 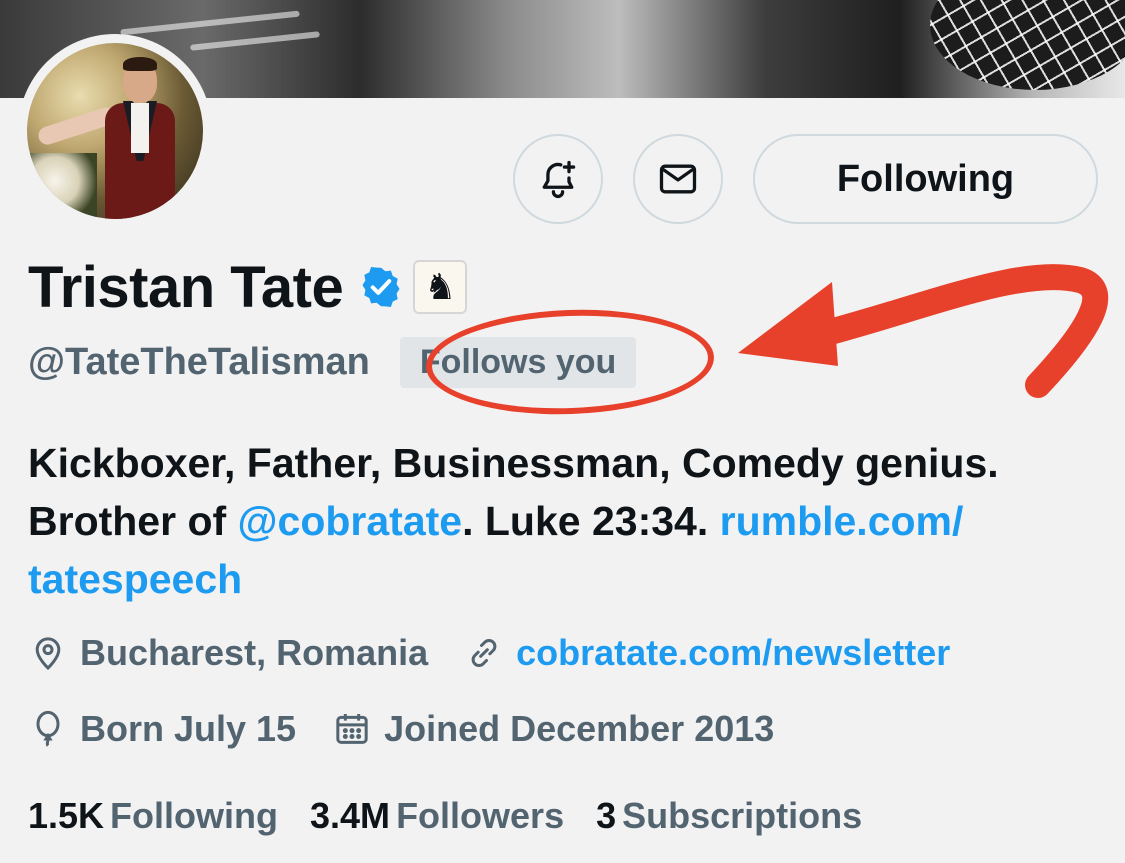 I want to click on following-count-link: 1.5K Following, so click(x=153, y=816).